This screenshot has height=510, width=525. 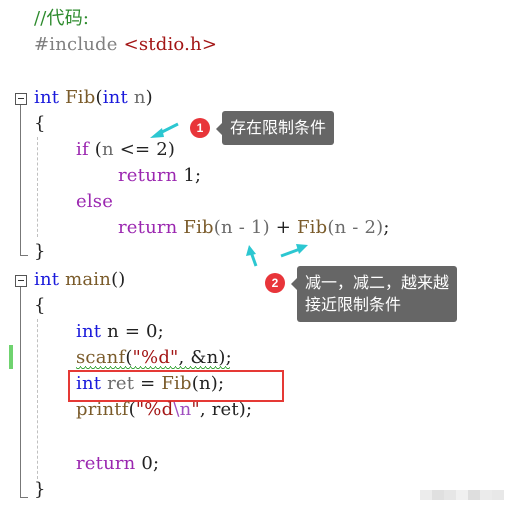 I want to click on return-0-line: return 0;, so click(x=117, y=464).